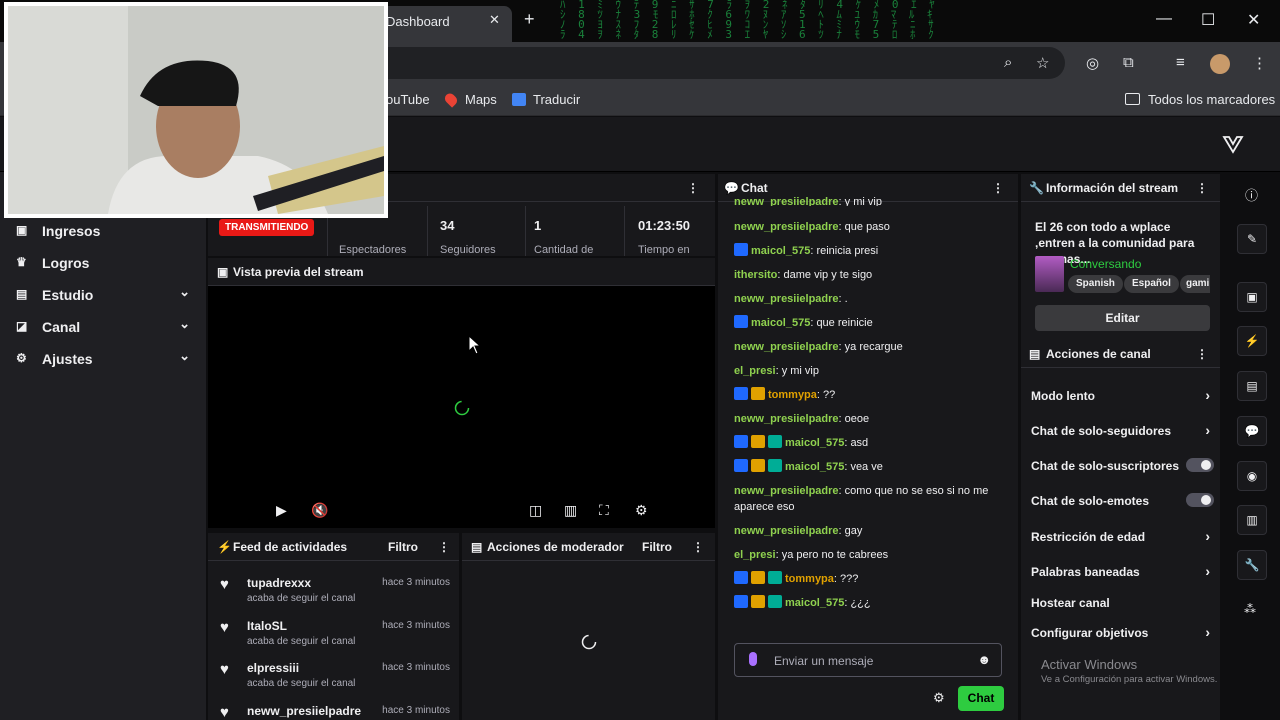 This screenshot has width=1280, height=720. I want to click on chat-message: maicol_575: asd, so click(869, 443).